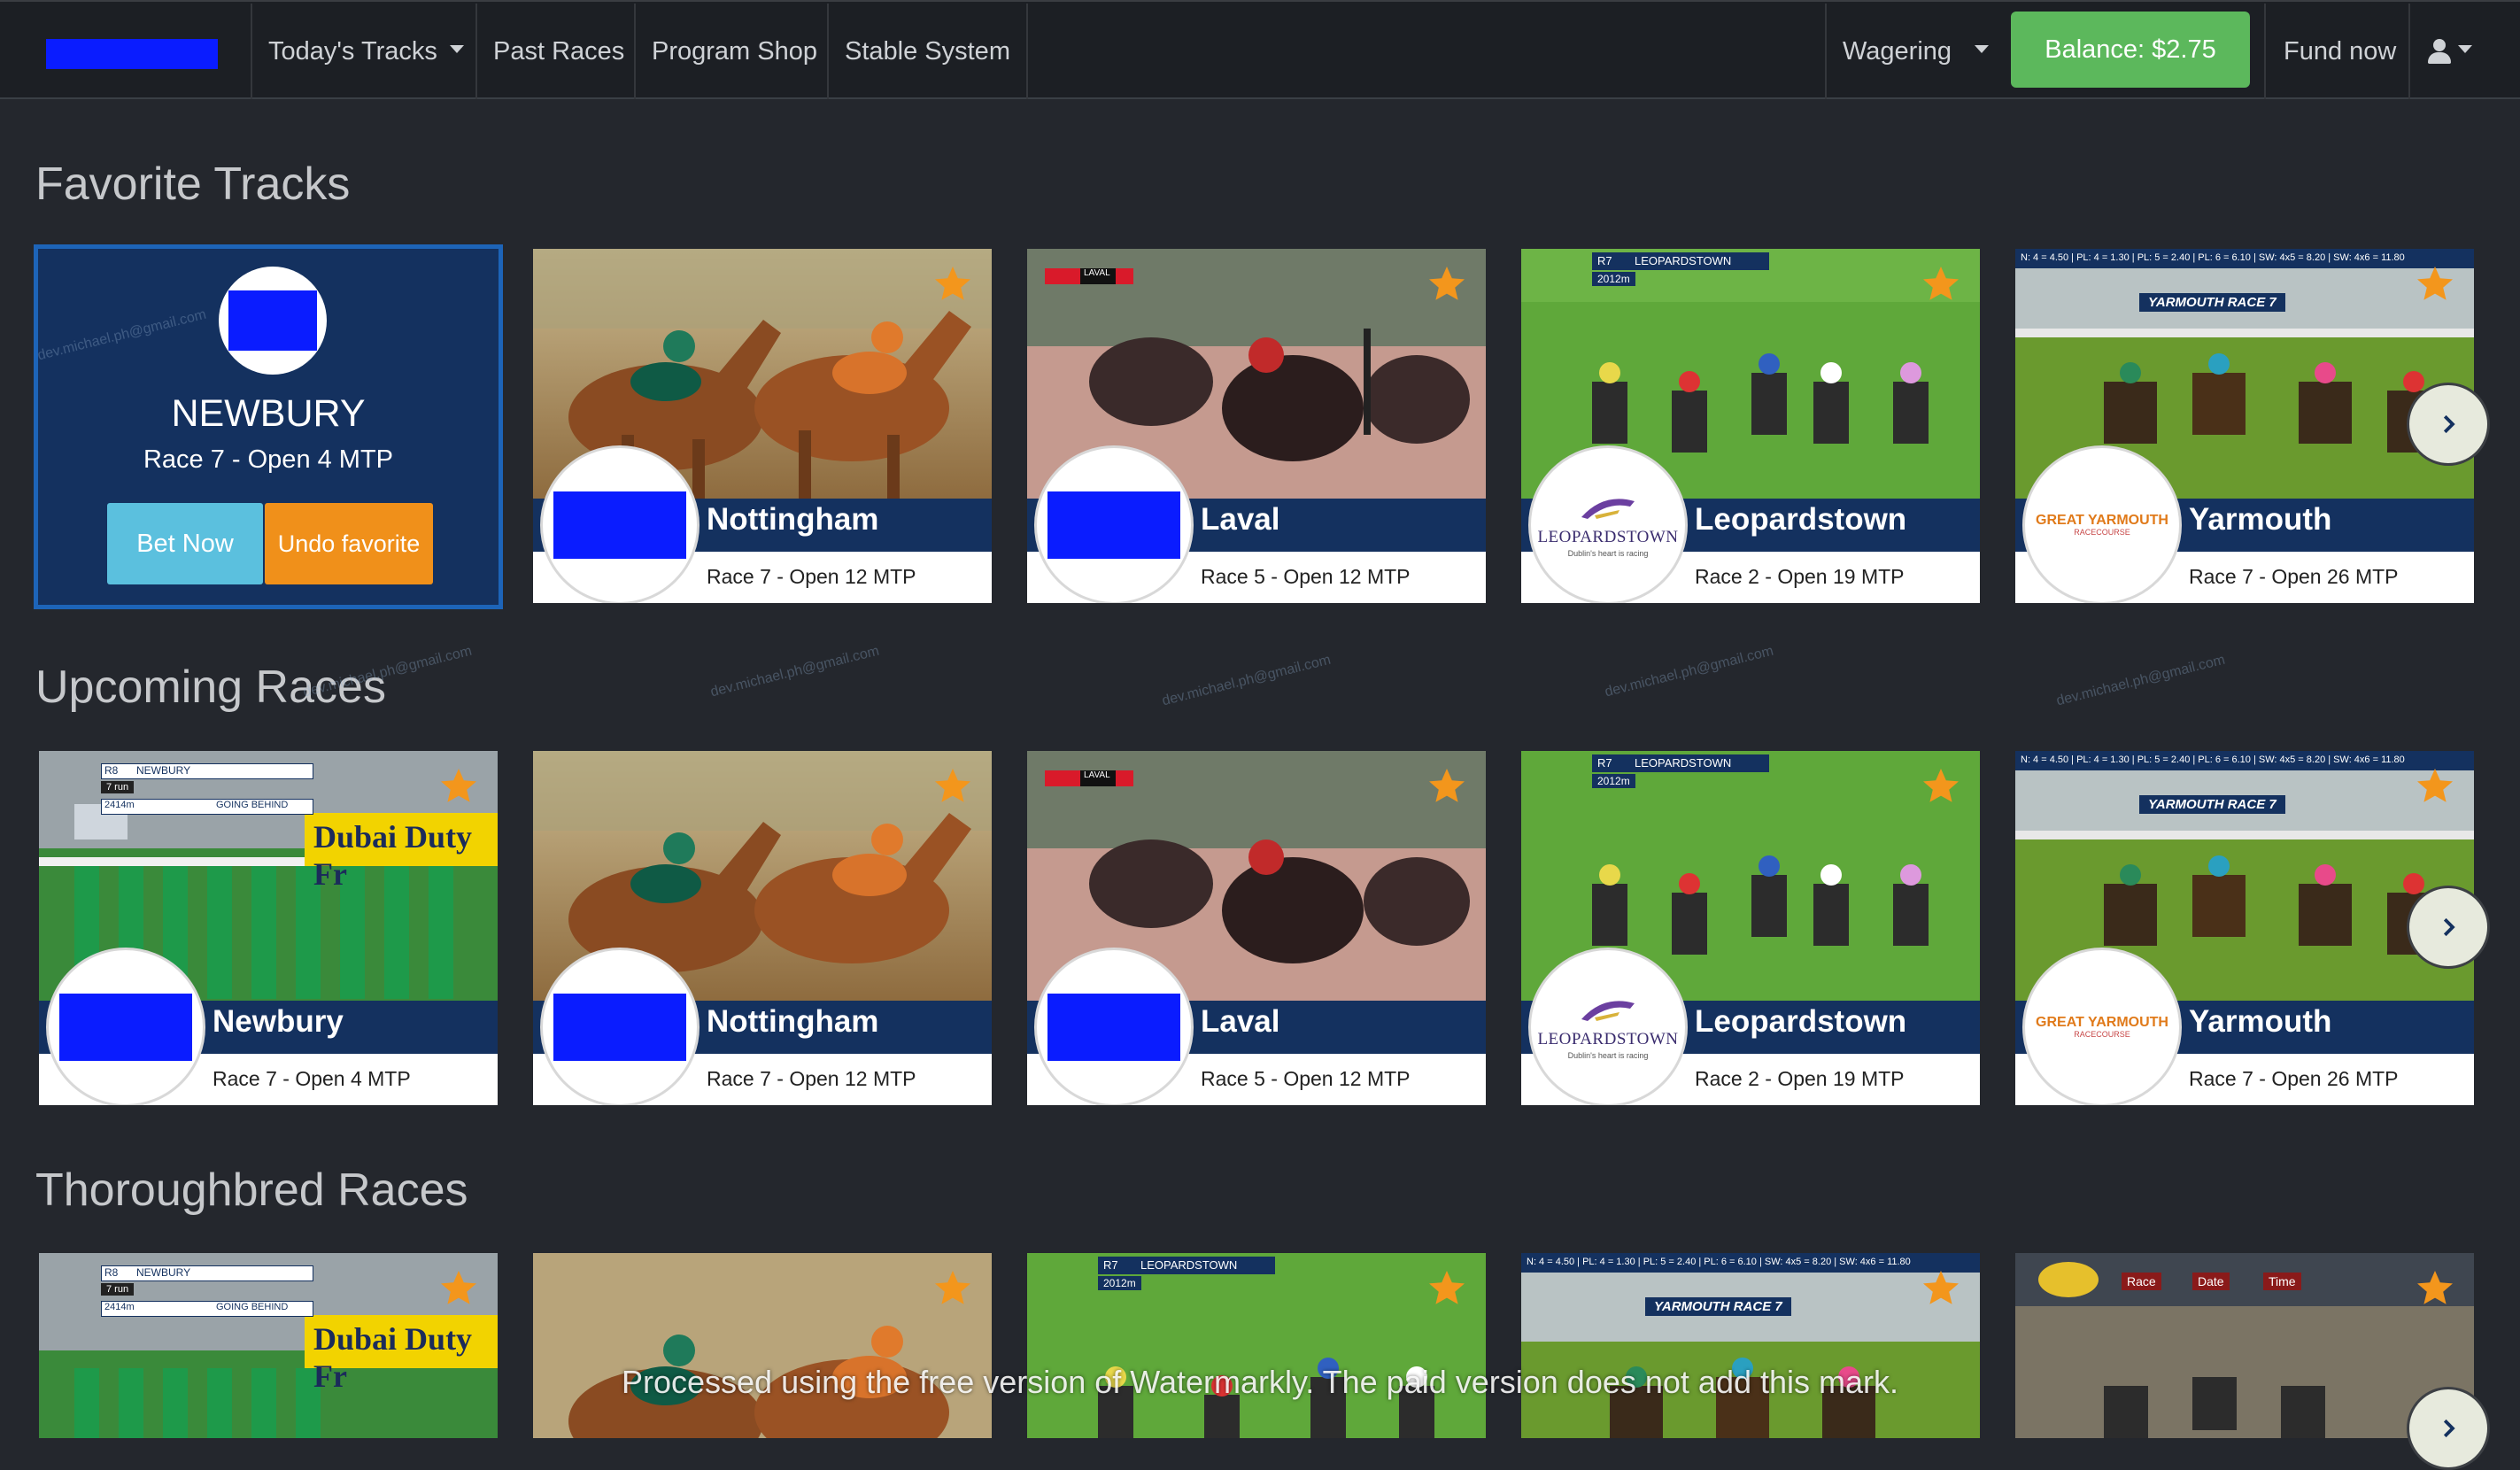 The width and height of the screenshot is (2520, 1470). I want to click on race-video-thumbnail, so click(762, 1345).